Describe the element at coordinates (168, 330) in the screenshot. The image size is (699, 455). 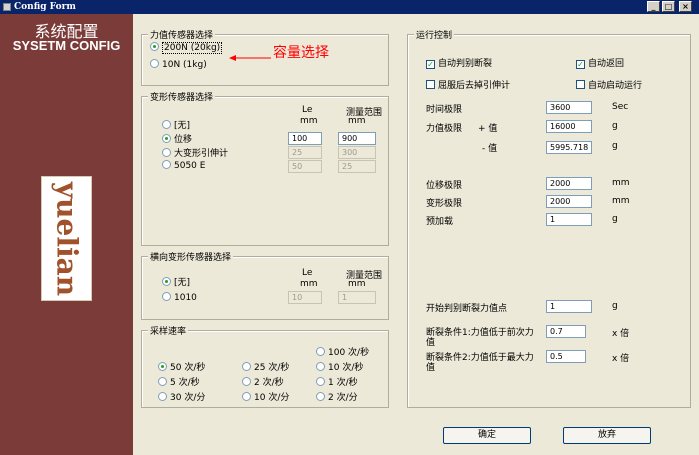
I see `sample-rate-legend: 采样速率` at that location.